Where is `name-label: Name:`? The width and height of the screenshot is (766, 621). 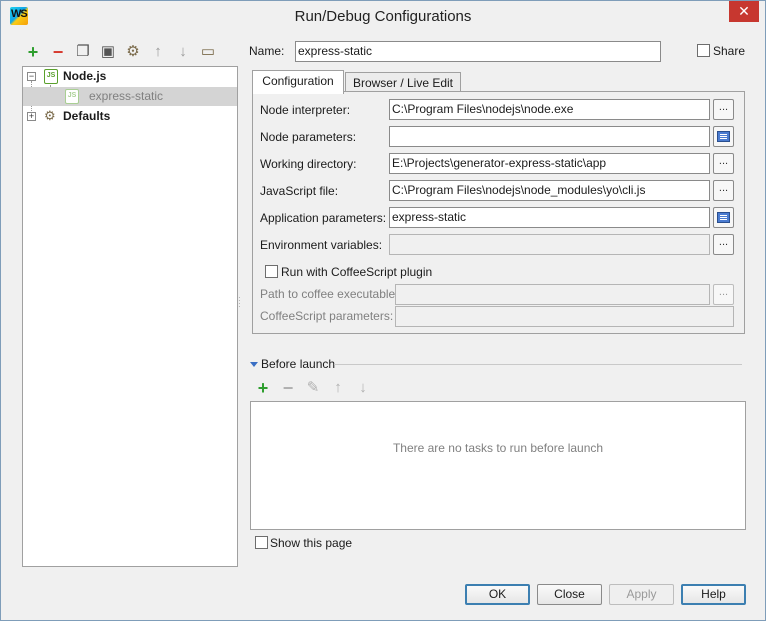 name-label: Name: is located at coordinates (267, 51).